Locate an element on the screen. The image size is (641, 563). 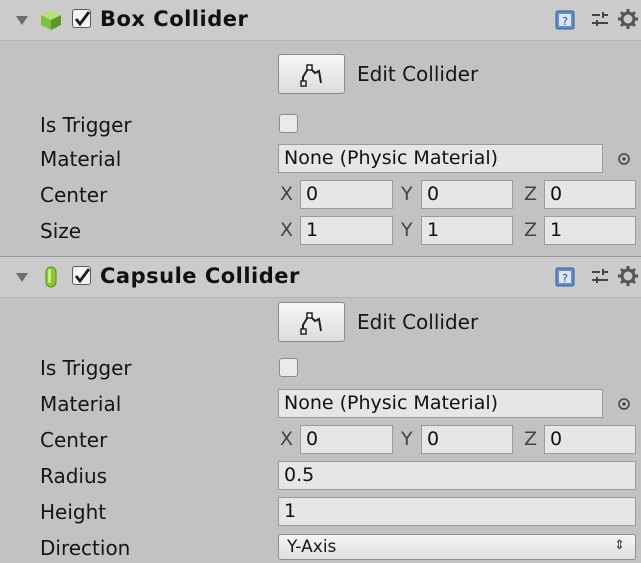
size-label: Size is located at coordinates (61, 231).